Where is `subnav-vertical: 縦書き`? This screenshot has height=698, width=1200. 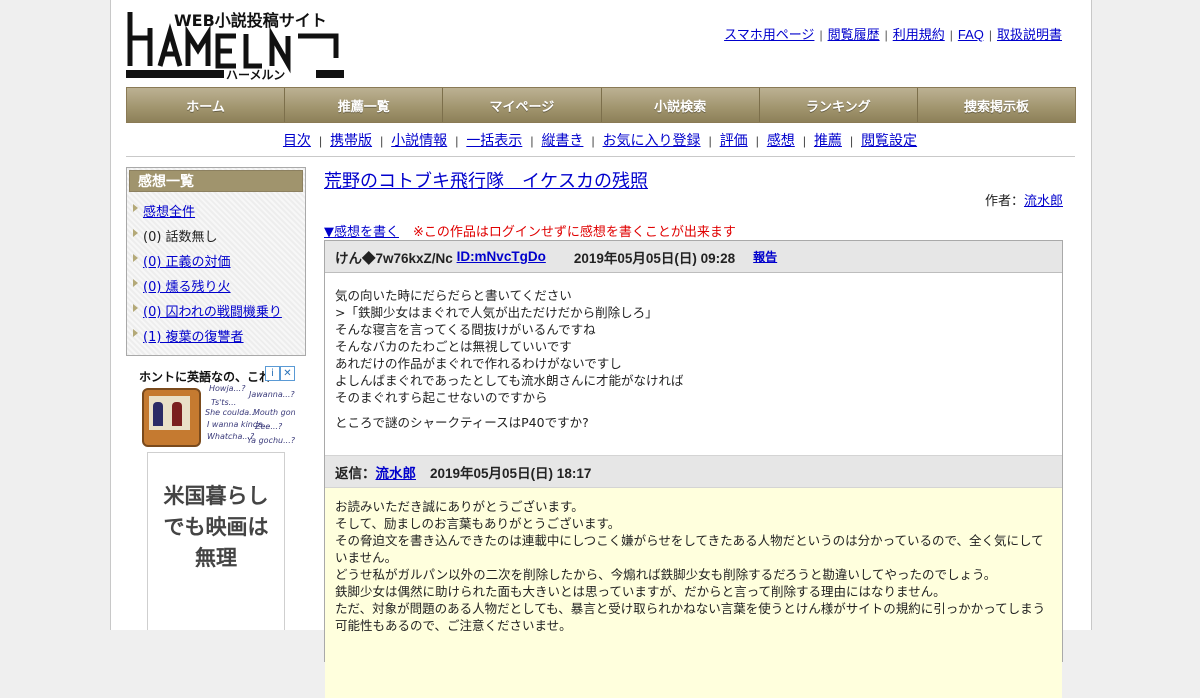 subnav-vertical: 縦書き is located at coordinates (562, 140).